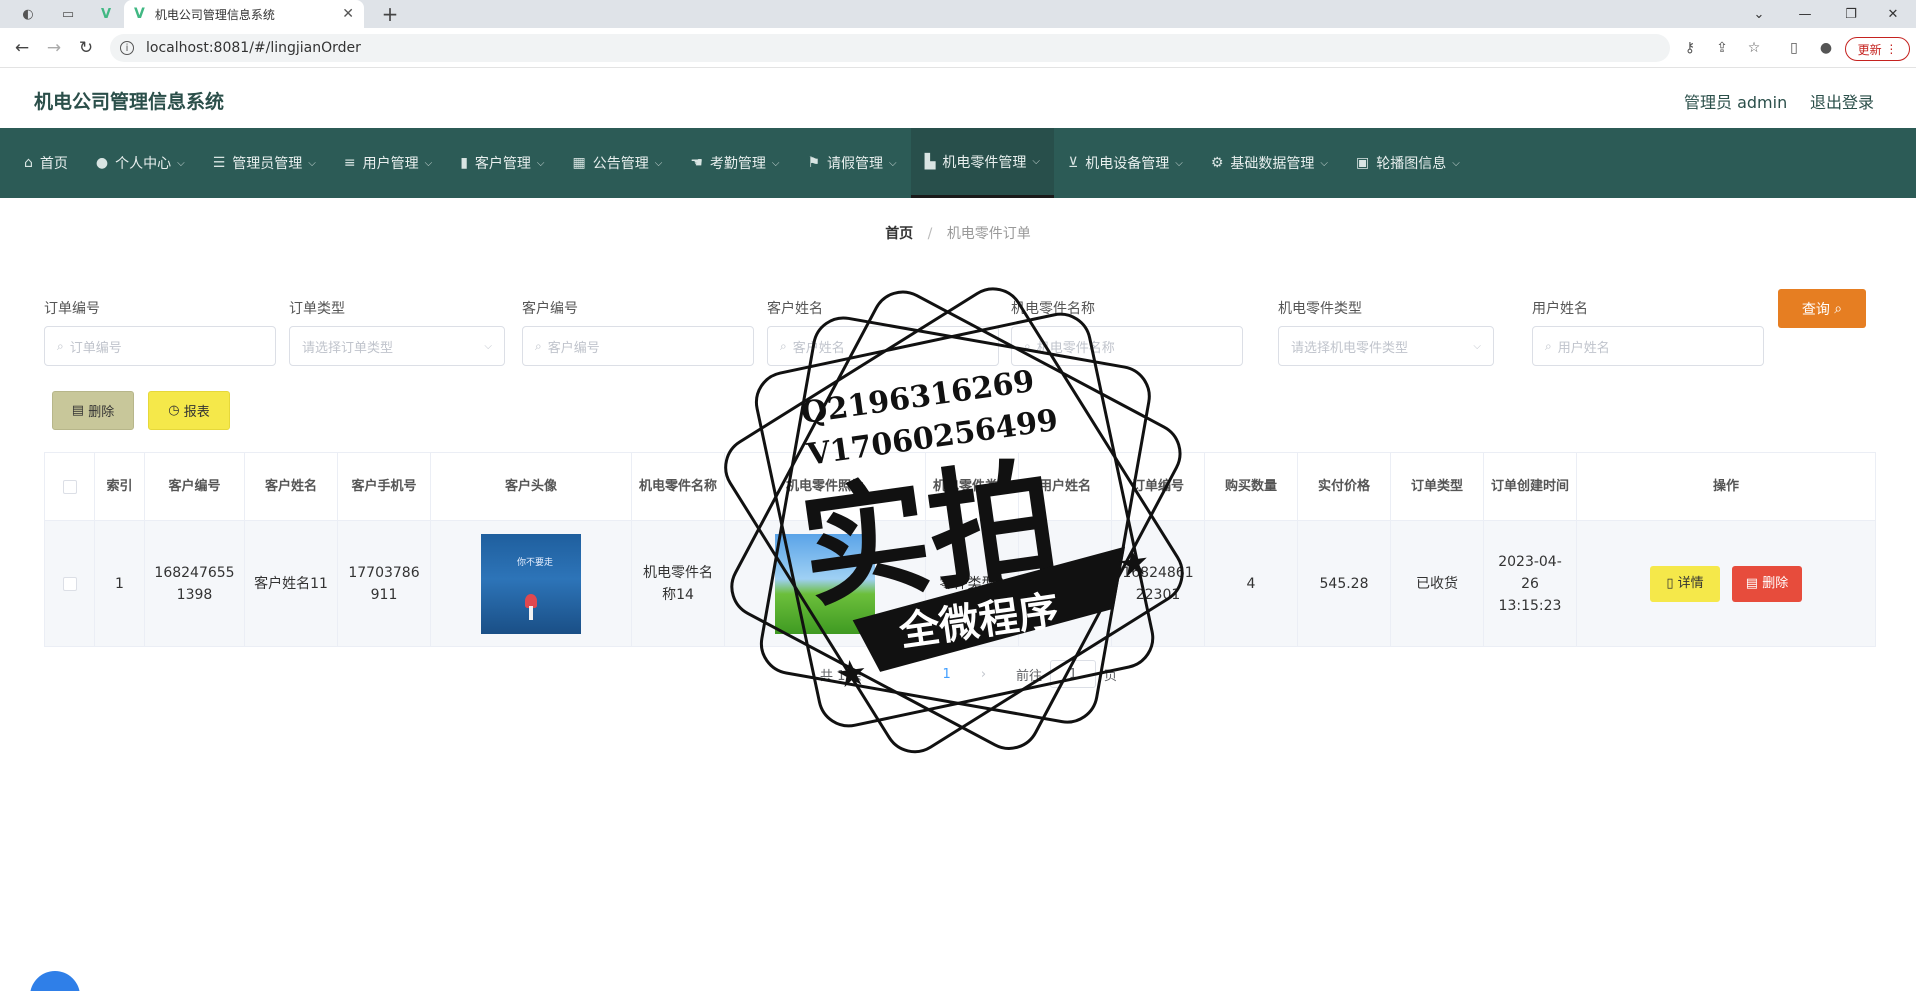 The width and height of the screenshot is (1916, 991). What do you see at coordinates (579, 163) in the screenshot?
I see `grid-icon: ▦` at bounding box center [579, 163].